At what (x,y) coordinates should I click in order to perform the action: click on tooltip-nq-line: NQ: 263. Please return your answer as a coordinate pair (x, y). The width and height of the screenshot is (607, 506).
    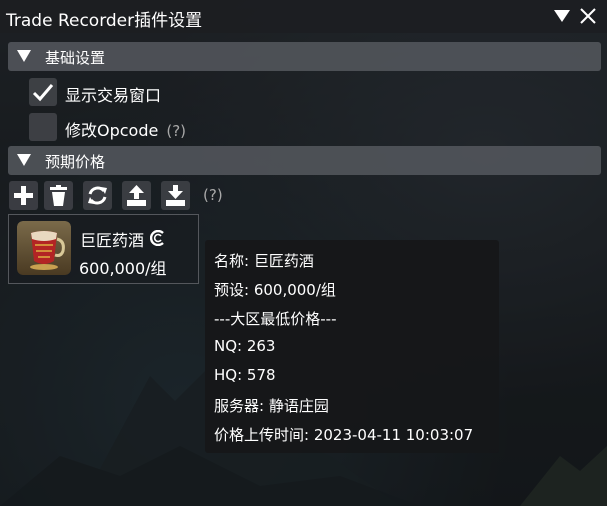
    Looking at the image, I should click on (245, 346).